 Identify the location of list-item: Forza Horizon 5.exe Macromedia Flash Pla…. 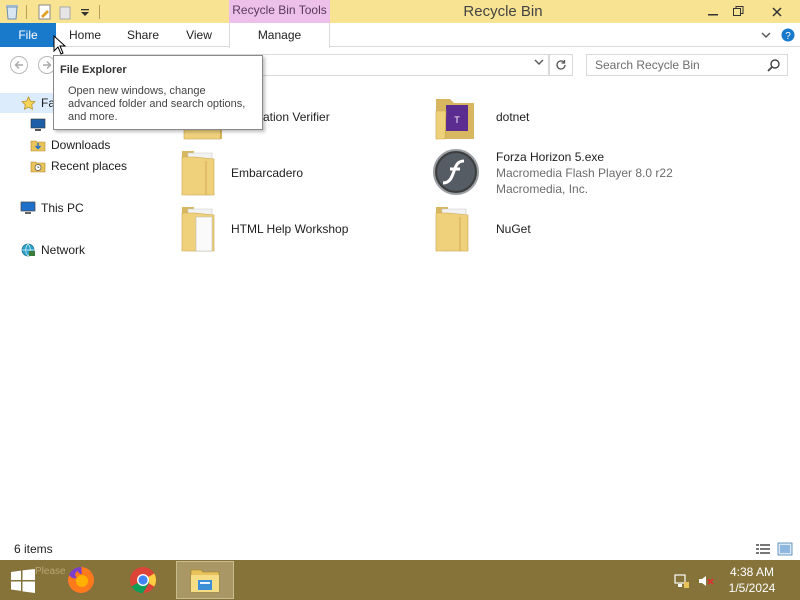
(572, 173).